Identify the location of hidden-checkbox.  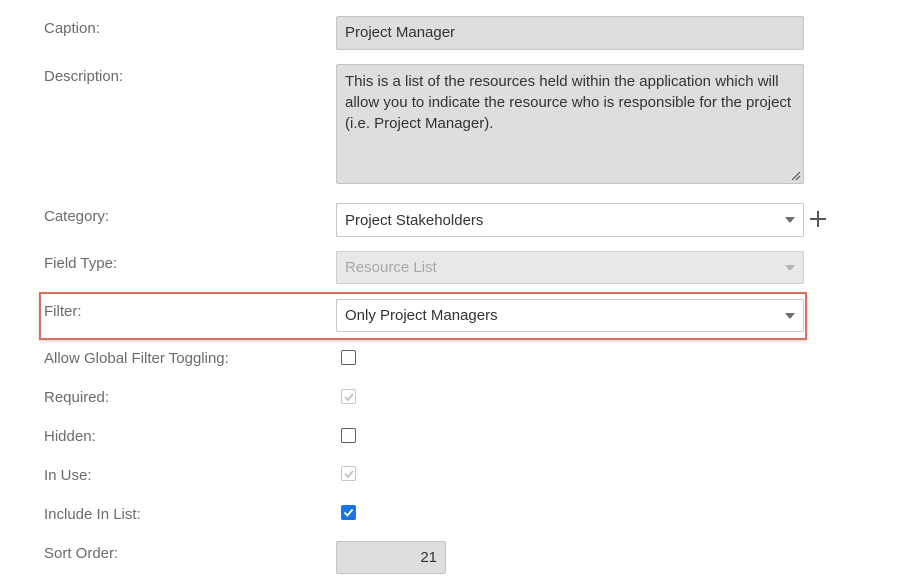
(348, 435).